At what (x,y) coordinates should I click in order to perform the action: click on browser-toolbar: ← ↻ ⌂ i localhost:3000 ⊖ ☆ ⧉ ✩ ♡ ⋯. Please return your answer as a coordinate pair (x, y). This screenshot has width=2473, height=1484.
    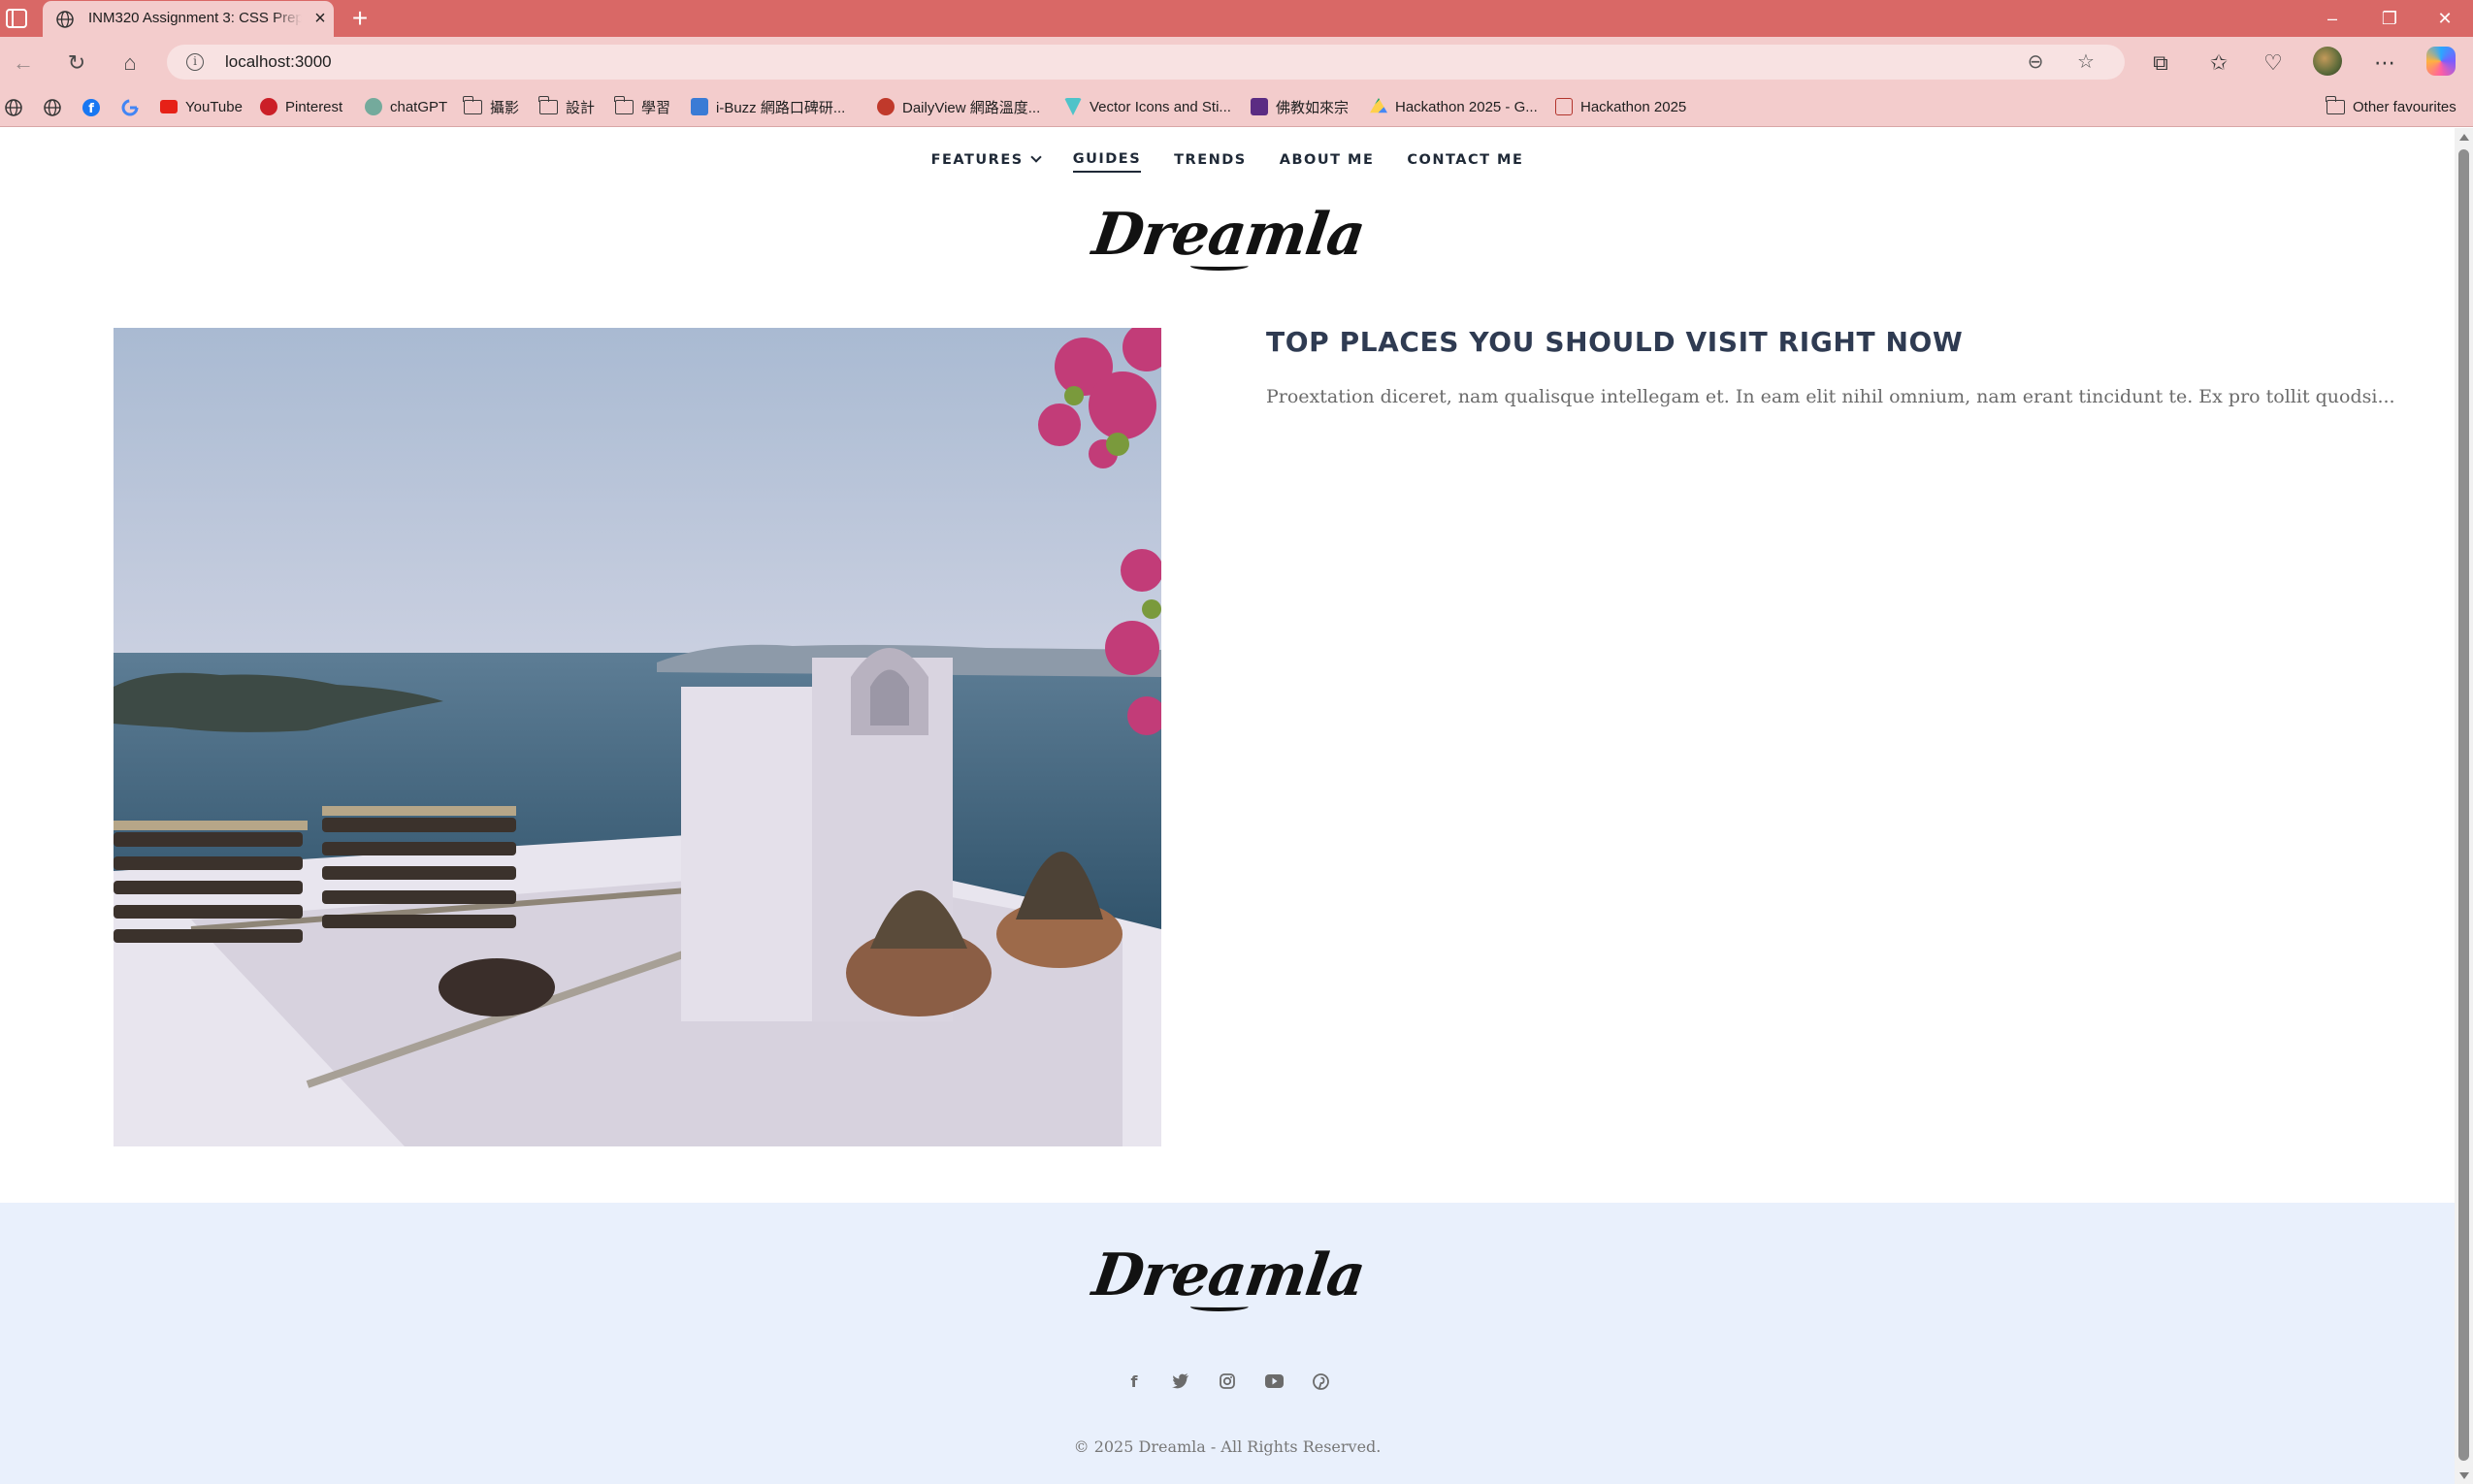
    Looking at the image, I should click on (1236, 62).